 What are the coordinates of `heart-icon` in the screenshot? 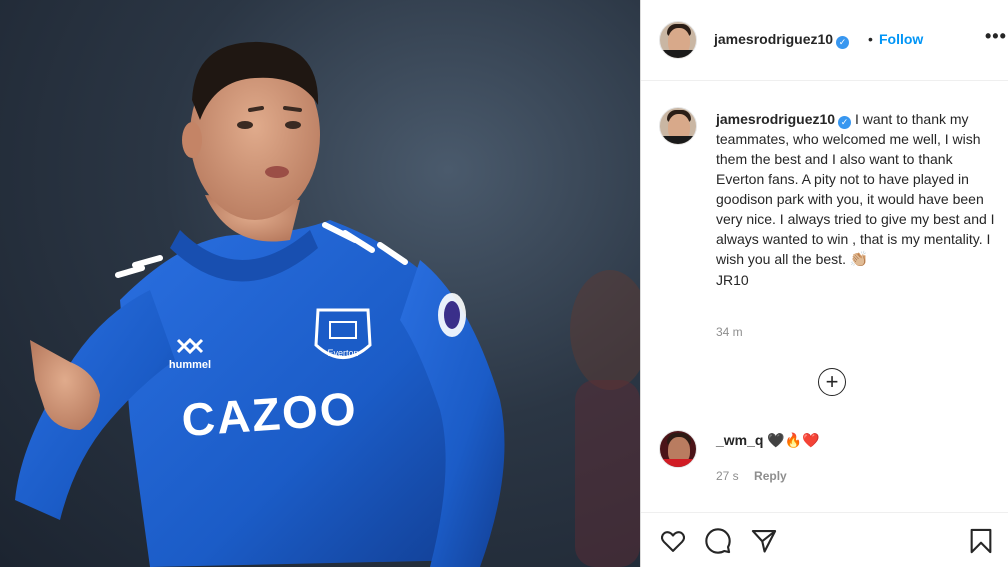 It's located at (673, 541).